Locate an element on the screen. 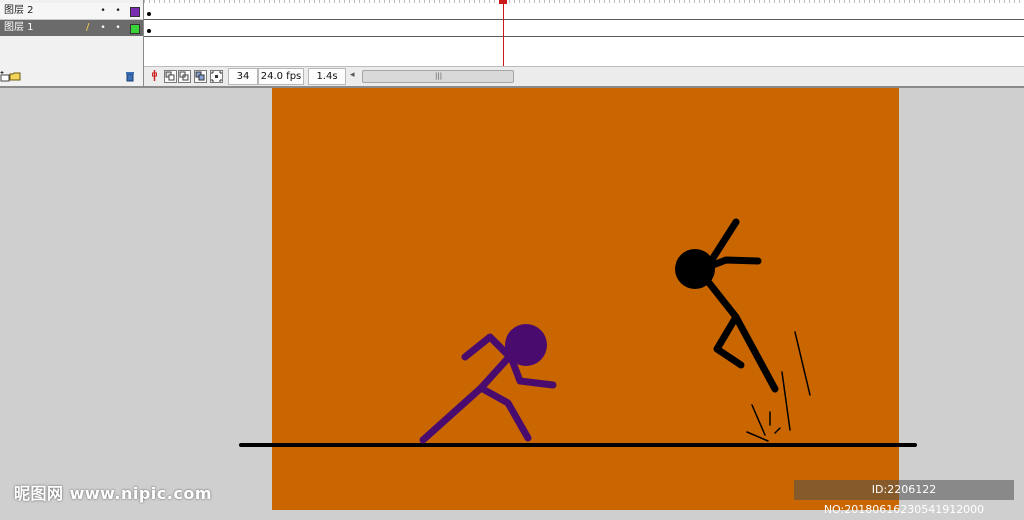 Image resolution: width=1024 pixels, height=520 pixels. watermark-id: ID:2206122 NO:20180616230541912000 is located at coordinates (904, 498).